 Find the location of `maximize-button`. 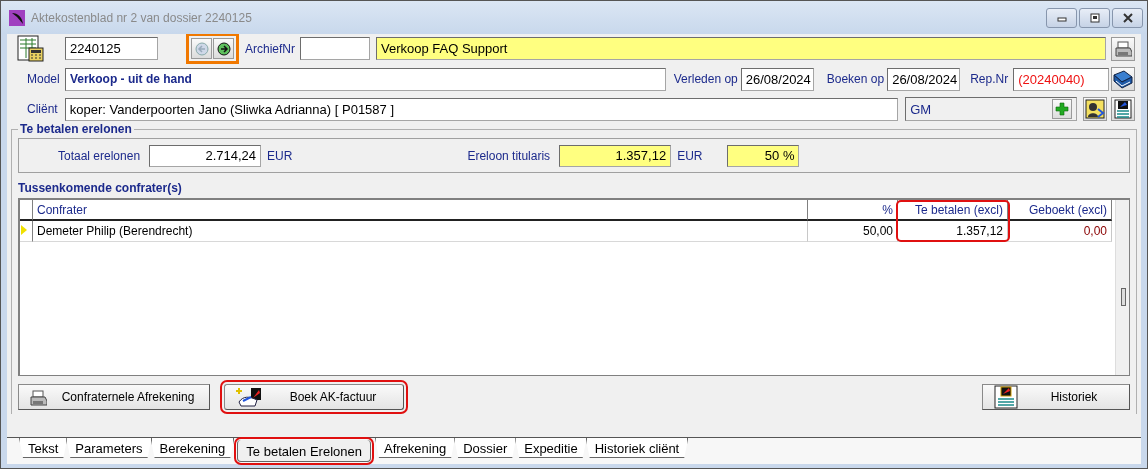

maximize-button is located at coordinates (1094, 17).